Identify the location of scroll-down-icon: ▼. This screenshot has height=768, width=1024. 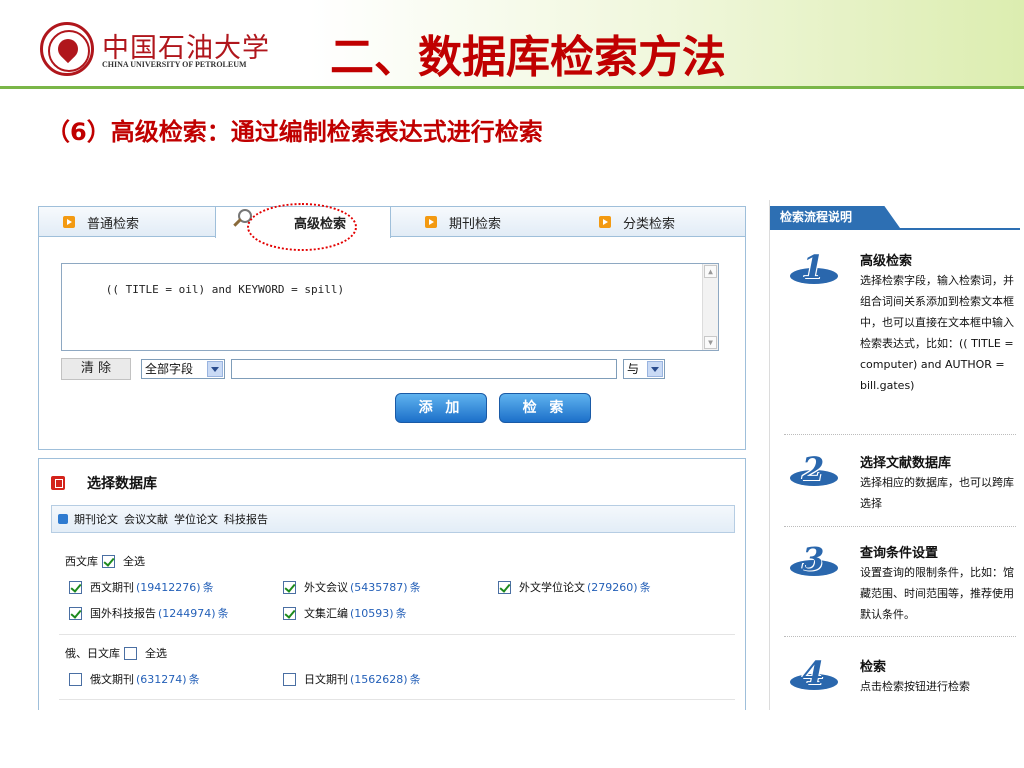
(710, 342).